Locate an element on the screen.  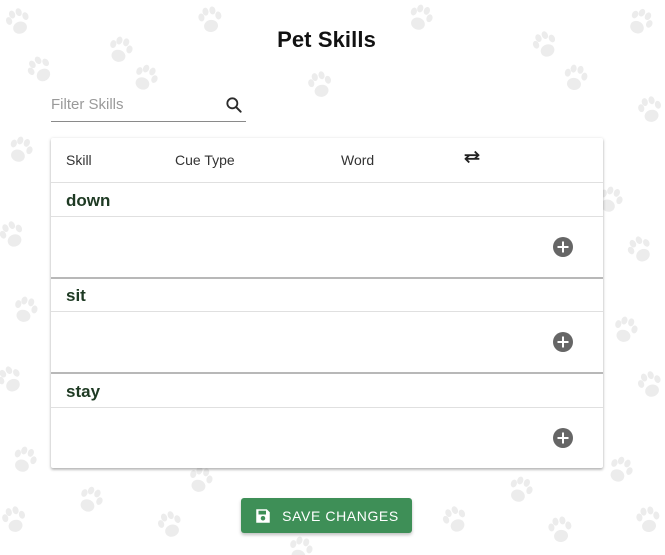
save-changes-label: SAVE CHANGES is located at coordinates (340, 515).